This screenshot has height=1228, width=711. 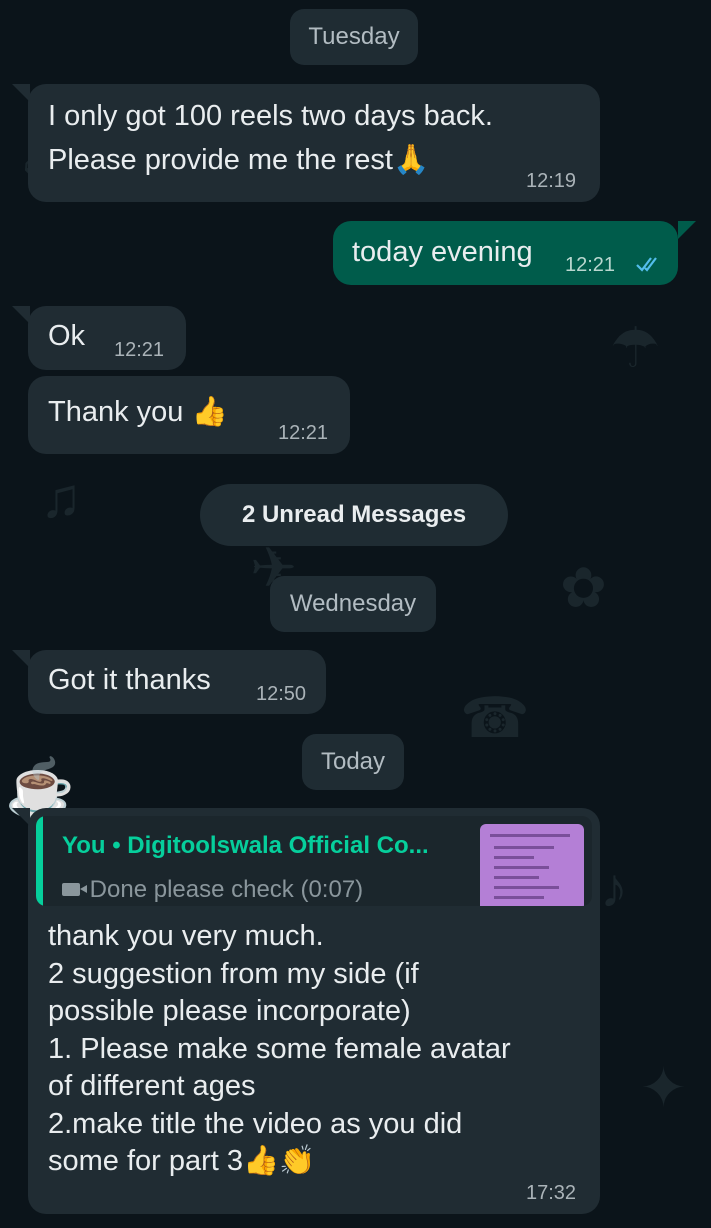 I want to click on message-line: thank you very much., so click(x=186, y=936).